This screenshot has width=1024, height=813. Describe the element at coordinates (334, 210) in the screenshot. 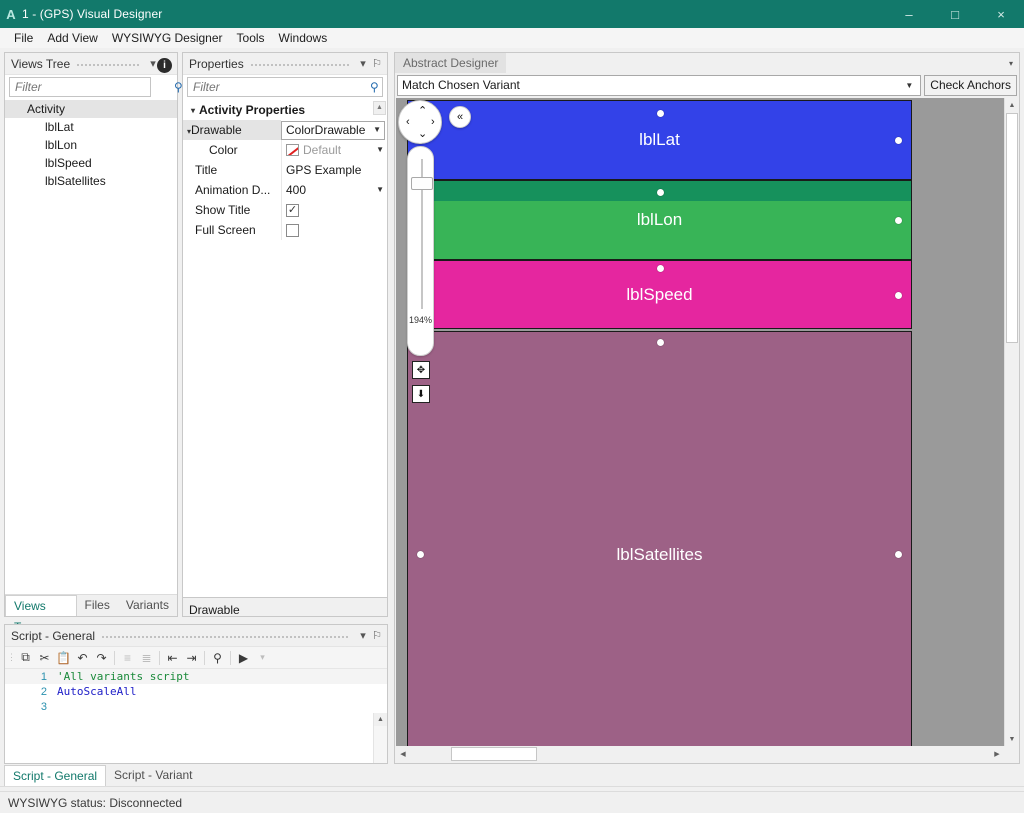

I see `property-value-show-title: ✓` at that location.